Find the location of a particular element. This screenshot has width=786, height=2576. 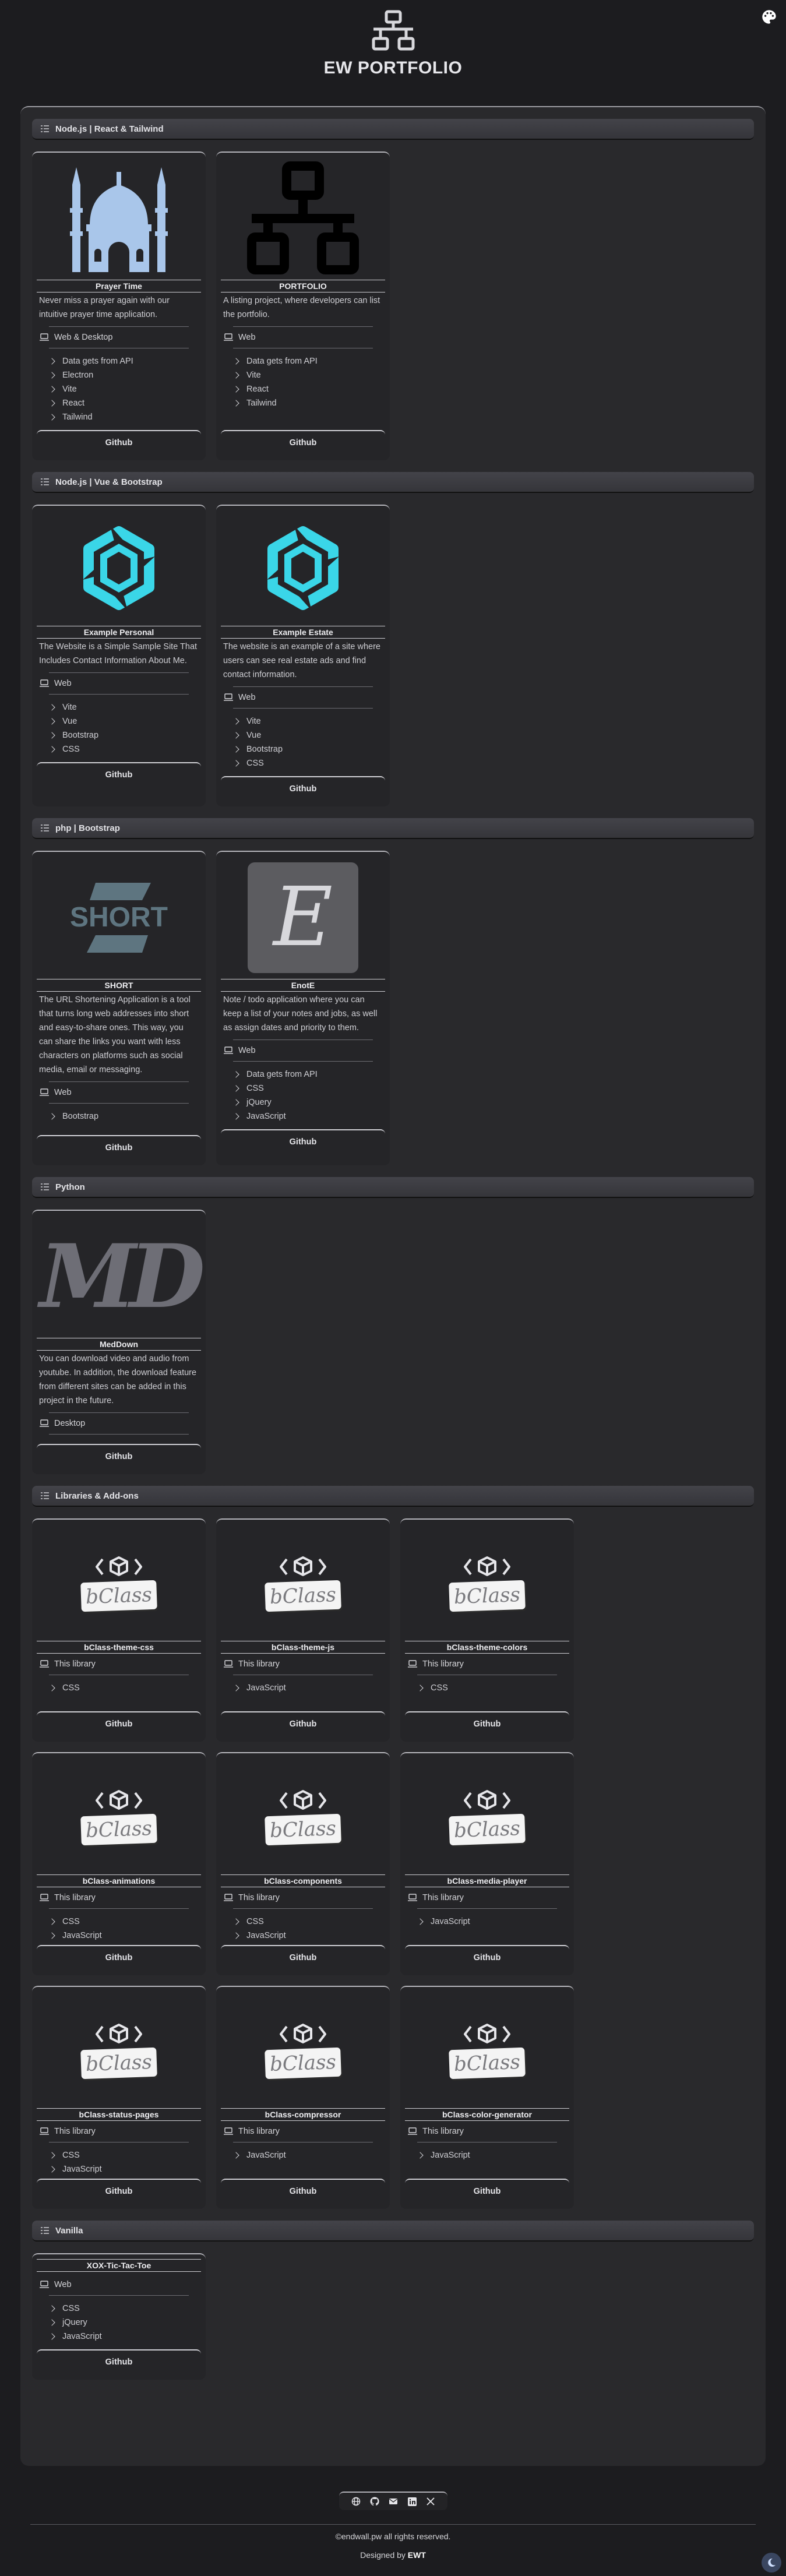

theme-toggle-button is located at coordinates (772, 2563).